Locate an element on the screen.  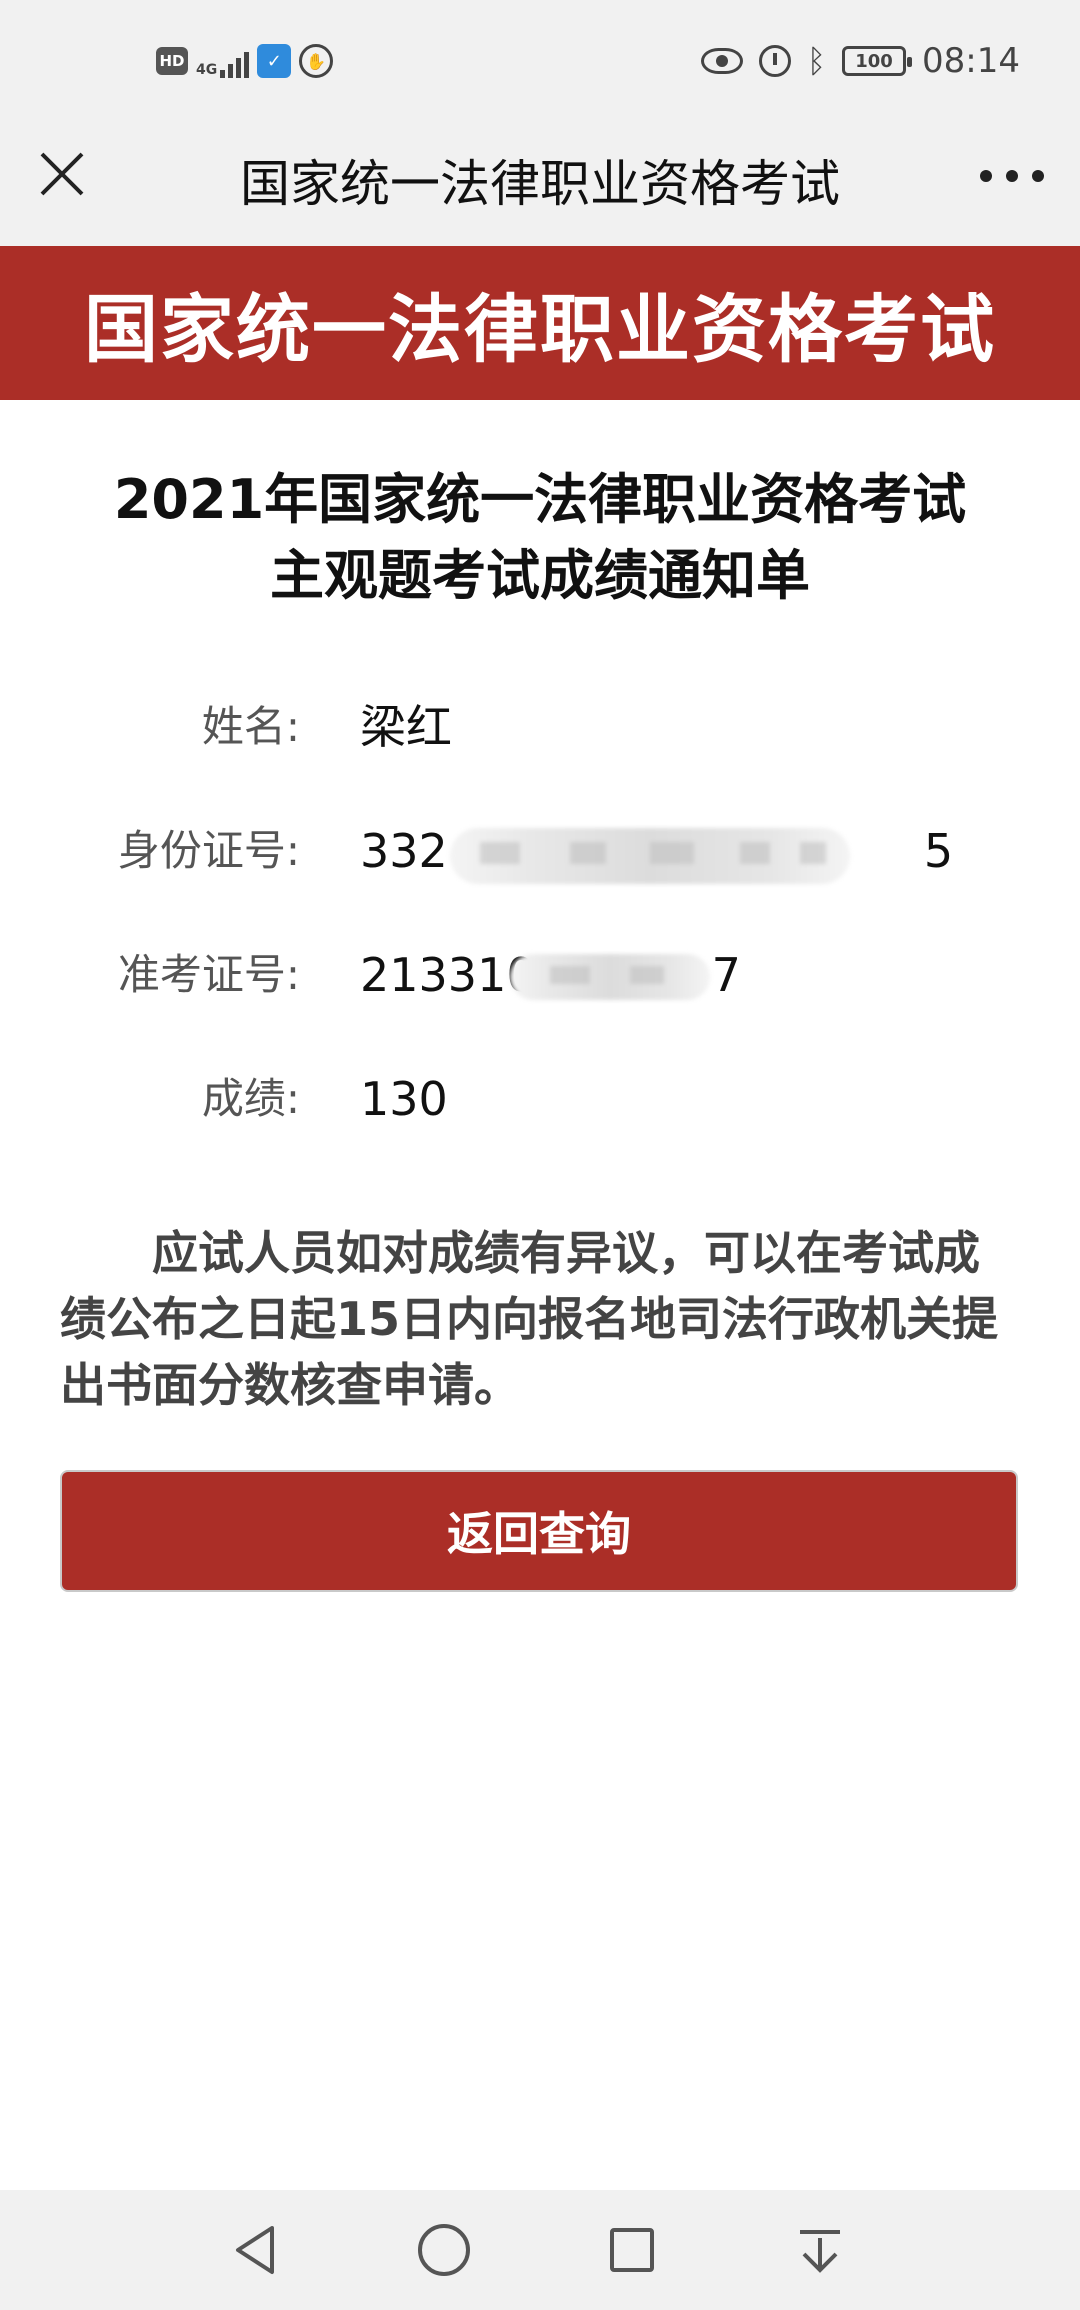
field-admission-number-label: 准考证号: is located at coordinates (208, 974).